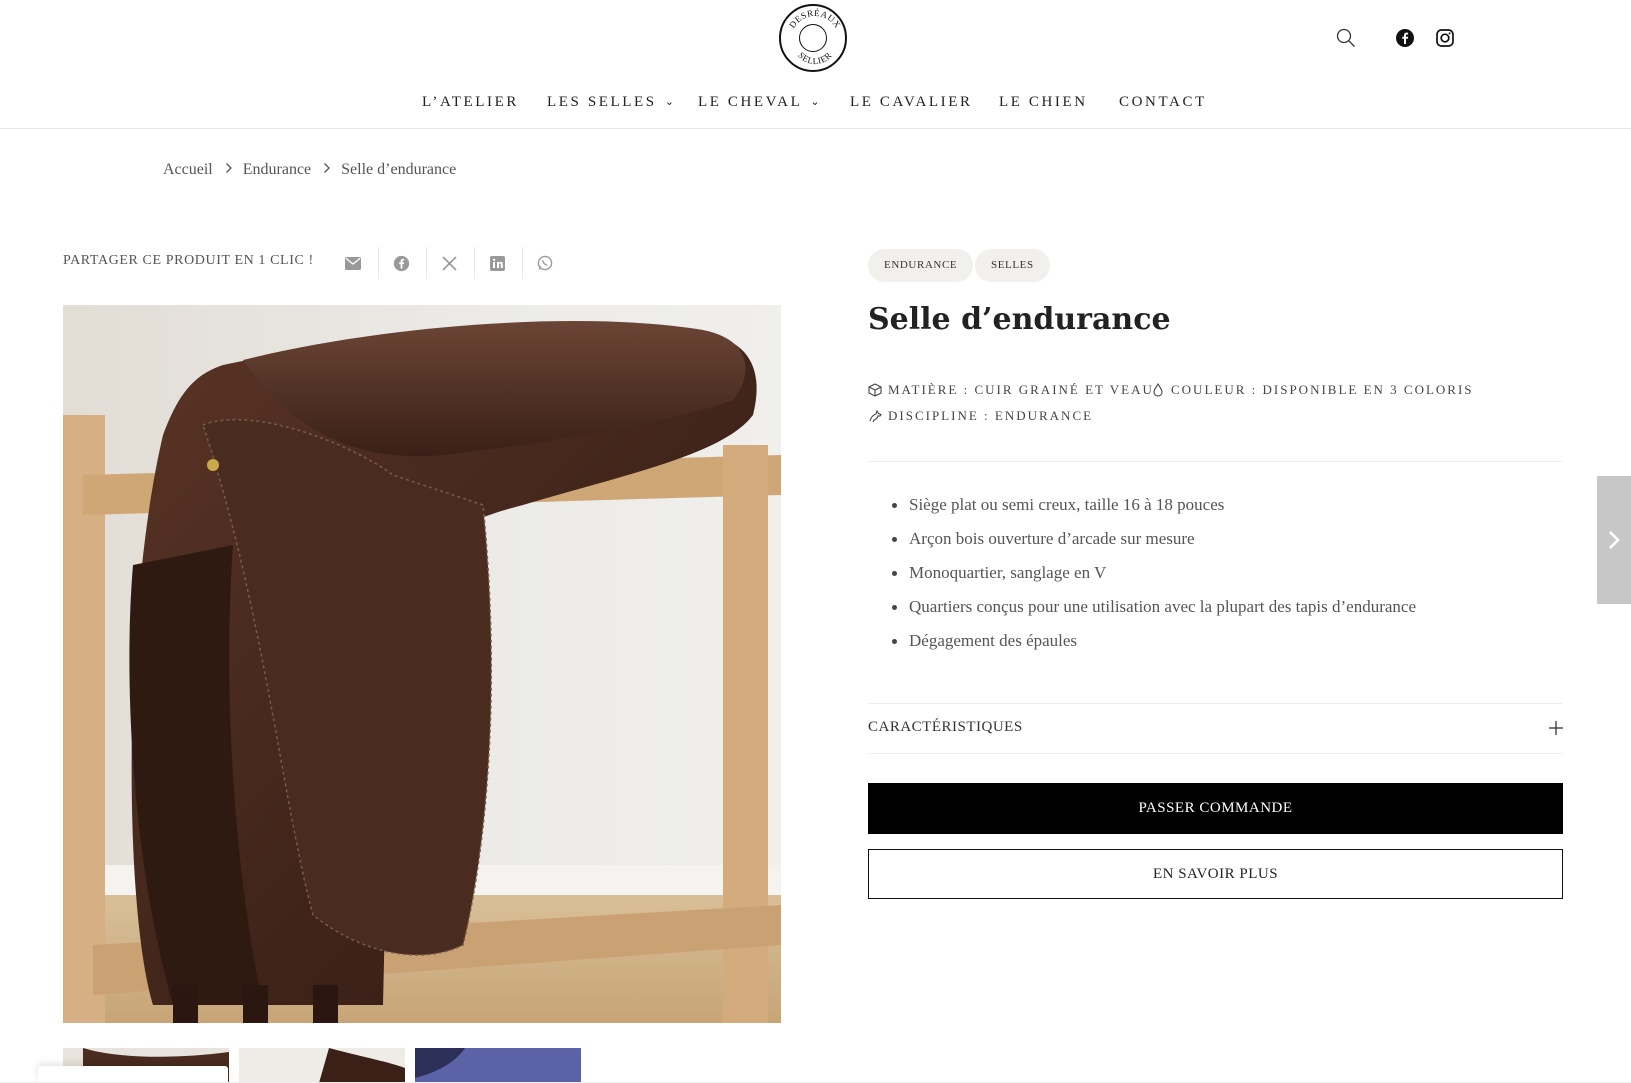  Describe the element at coordinates (991, 415) in the screenshot. I see `attr-discipline-text: DISCIPLINE : ENDURANCE` at that location.